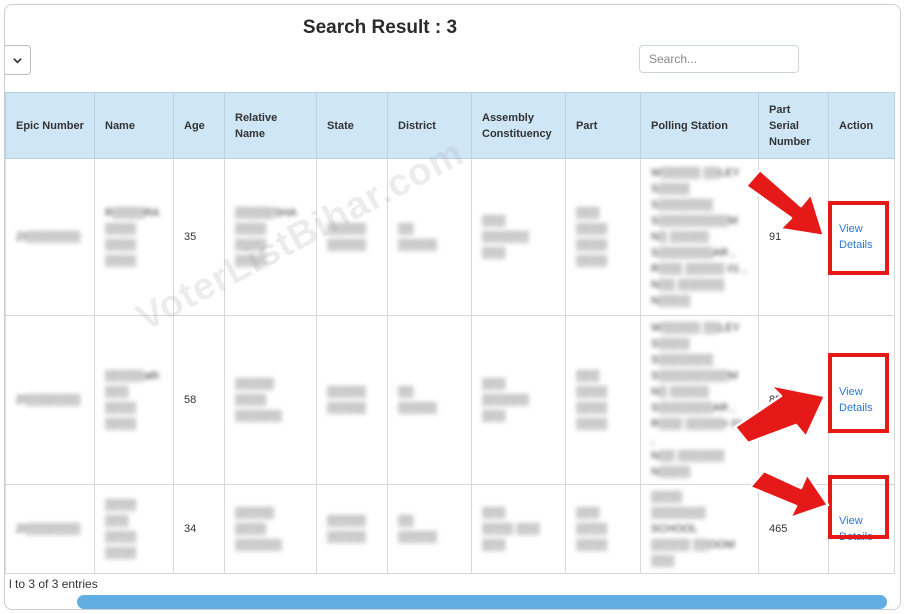 This screenshot has width=905, height=614. What do you see at coordinates (134, 529) in the screenshot?
I see `name-cell: ▒▒▒▒ ▒▒▒ ▒▒▒▒ ▒▒▒▒` at bounding box center [134, 529].